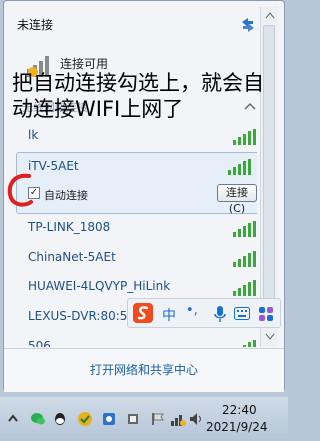 The height and width of the screenshot is (441, 320). Describe the element at coordinates (178, 419) in the screenshot. I see `network-tray-icon` at that location.